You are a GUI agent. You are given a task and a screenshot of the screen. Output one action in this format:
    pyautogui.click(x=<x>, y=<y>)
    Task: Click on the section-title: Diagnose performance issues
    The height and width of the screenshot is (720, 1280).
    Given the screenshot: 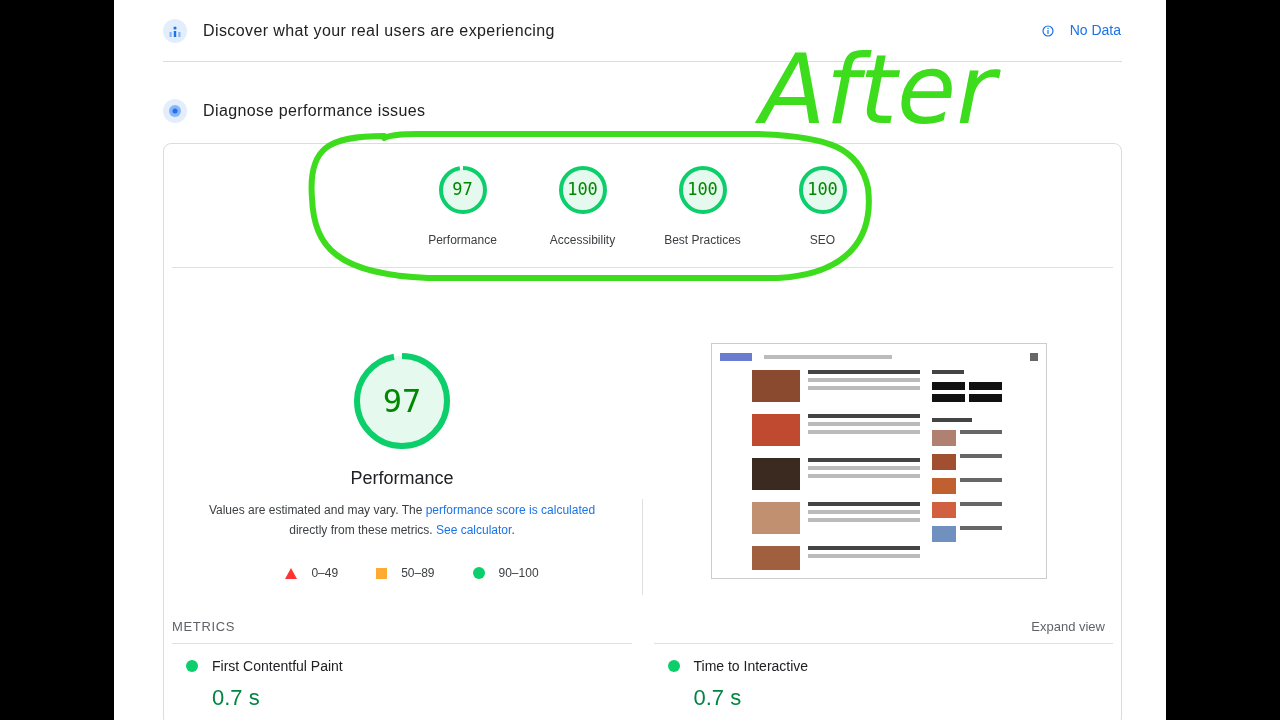 What is the action you would take?
    pyautogui.click(x=314, y=110)
    